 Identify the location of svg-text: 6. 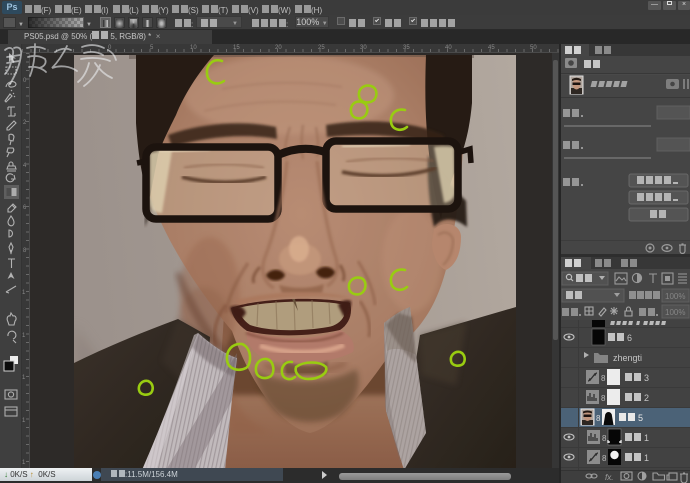
(629, 338).